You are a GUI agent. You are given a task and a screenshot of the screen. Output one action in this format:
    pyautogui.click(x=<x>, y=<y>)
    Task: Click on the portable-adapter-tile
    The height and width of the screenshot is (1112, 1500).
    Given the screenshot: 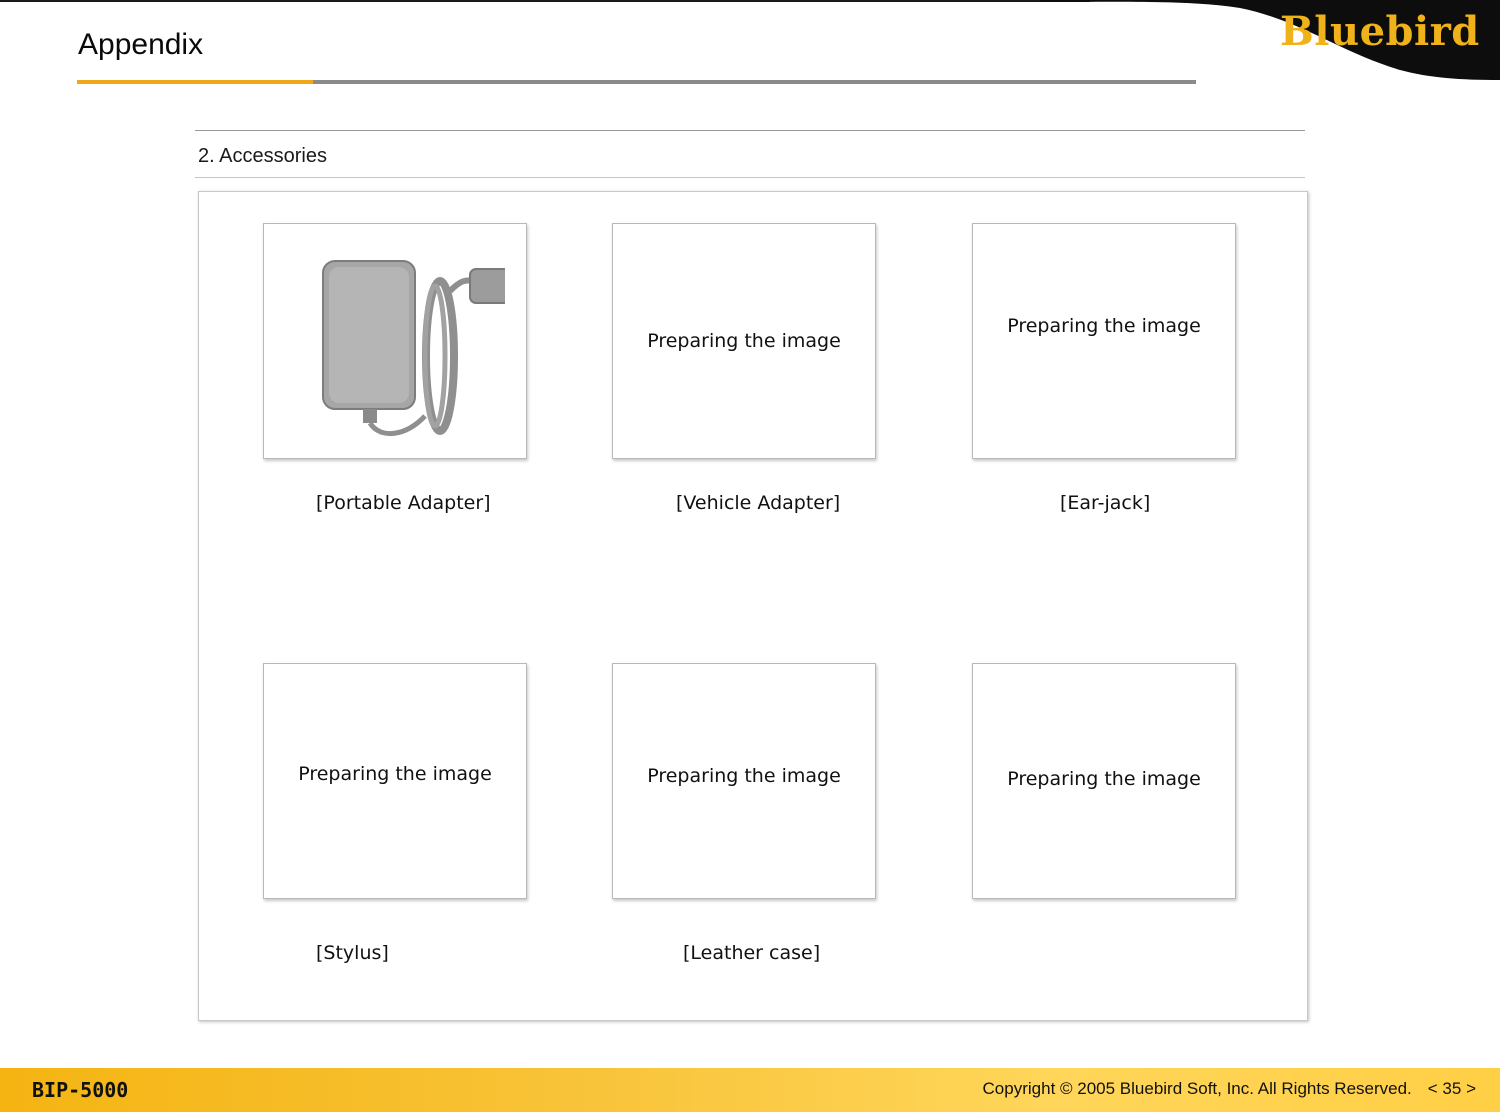 What is the action you would take?
    pyautogui.click(x=395, y=341)
    